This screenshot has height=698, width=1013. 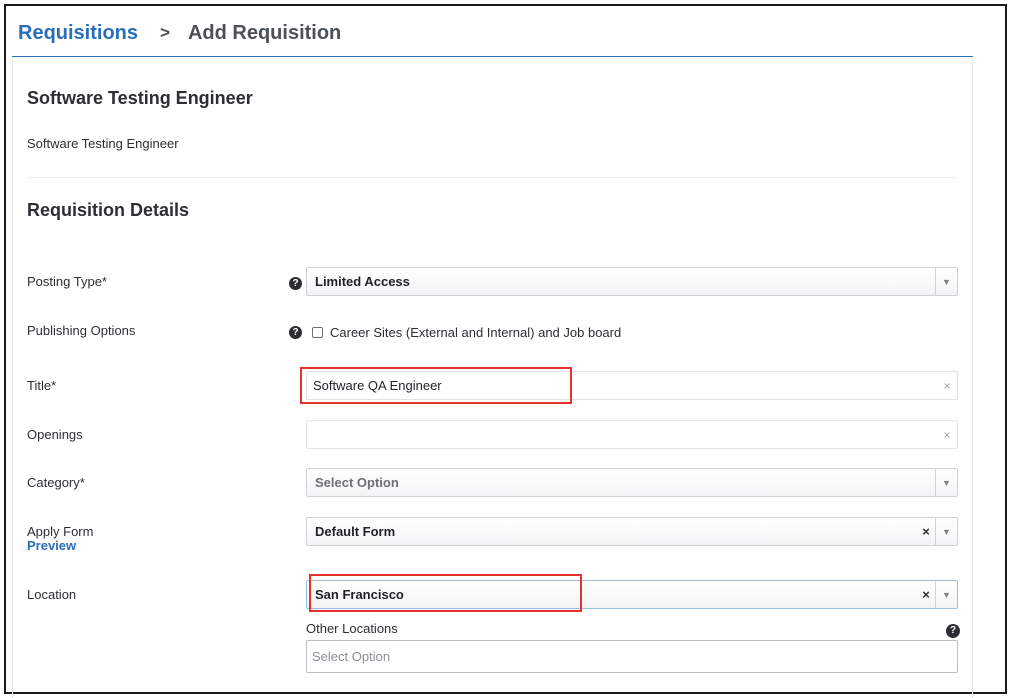 I want to click on posting-type-select: Limited Access ▼, so click(x=632, y=281).